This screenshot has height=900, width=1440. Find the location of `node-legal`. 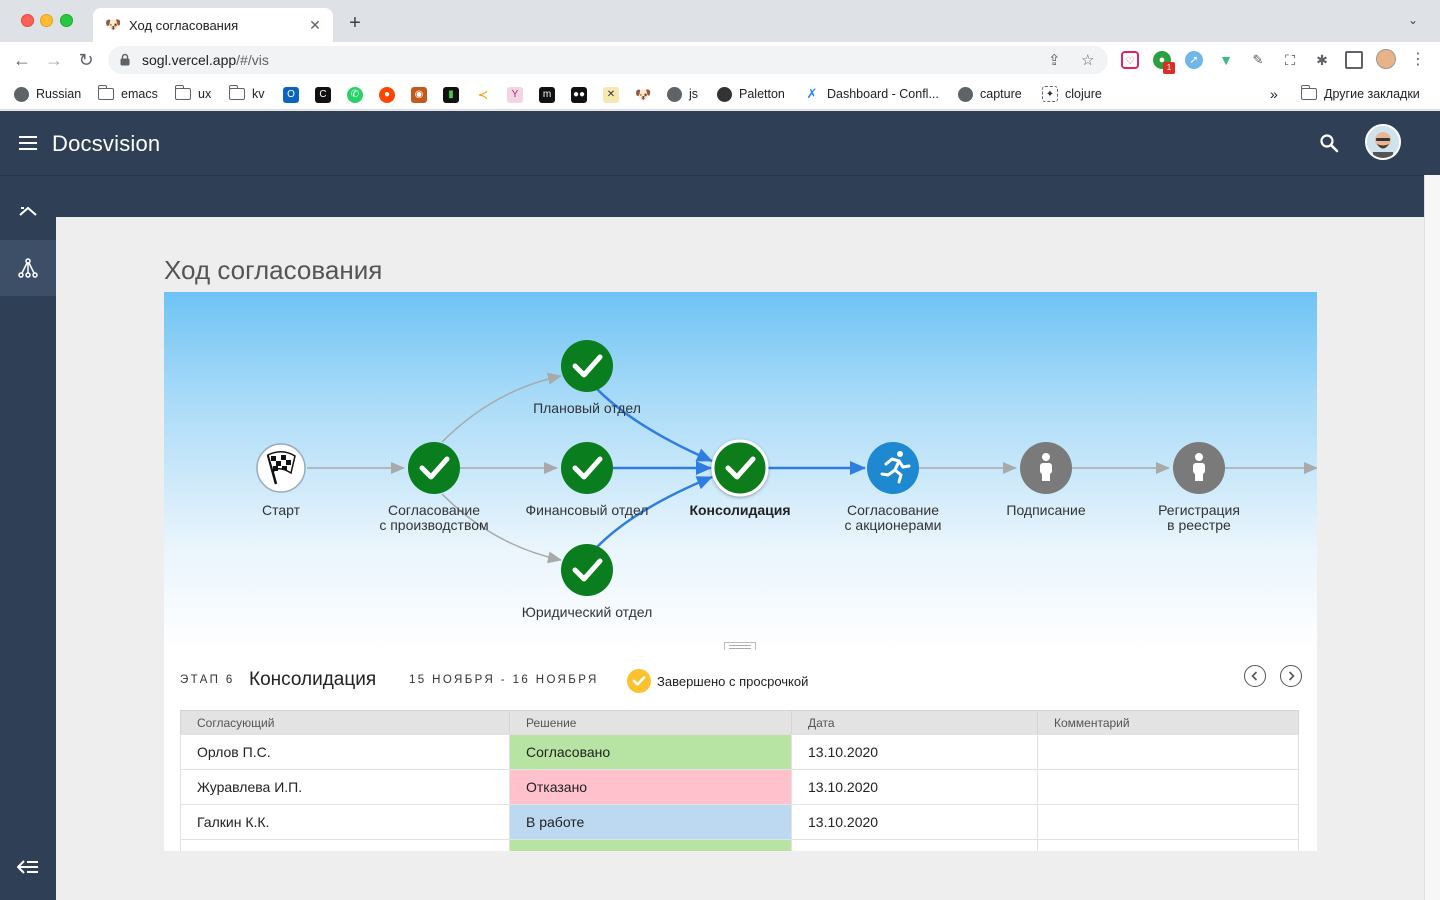

node-legal is located at coordinates (587, 570).